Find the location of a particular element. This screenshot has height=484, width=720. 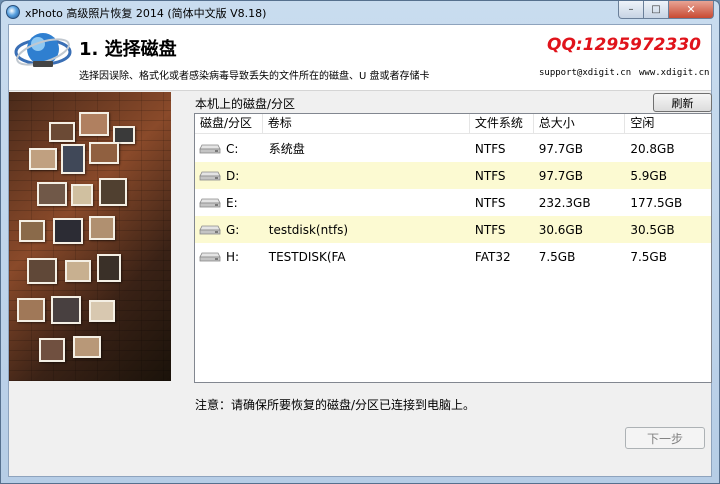

disk-list-header: 磁盘/分区 卷标 文件系统 总大小 空闲 is located at coordinates (453, 124).